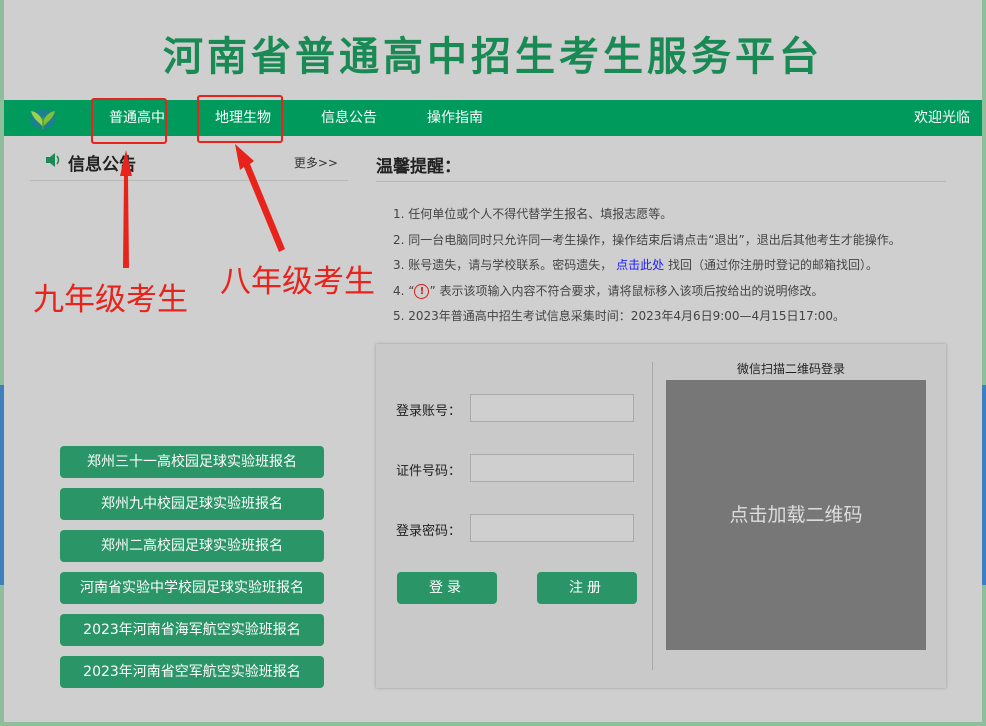 The height and width of the screenshot is (726, 986). What do you see at coordinates (192, 462) in the screenshot?
I see `side-button-zz31-football: 郑州三十一高校园足球实验班报名` at bounding box center [192, 462].